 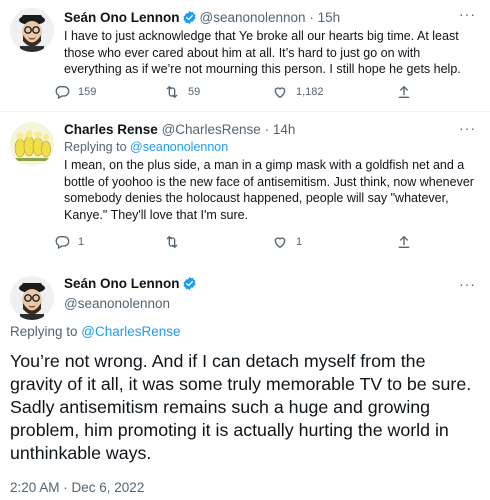 I want to click on reply-button: 1, so click(x=69, y=242).